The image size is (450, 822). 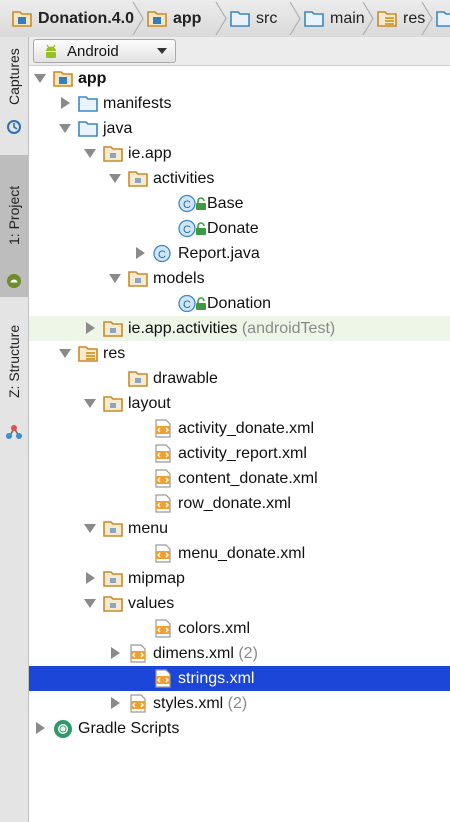 I want to click on gradle-icon-glyph, so click(x=63, y=729).